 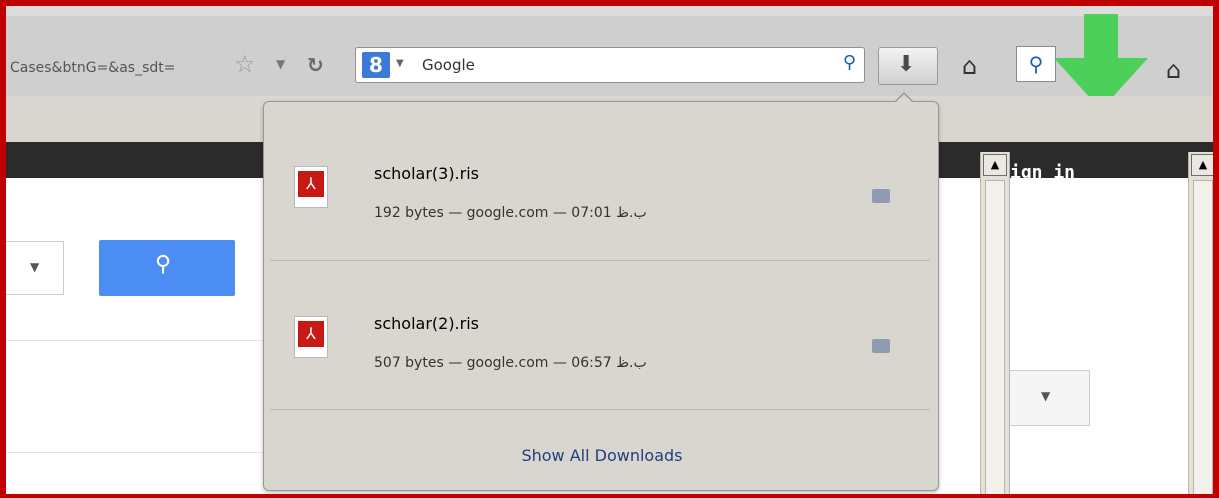 What do you see at coordinates (315, 65) in the screenshot?
I see `reload-icon: ↻` at bounding box center [315, 65].